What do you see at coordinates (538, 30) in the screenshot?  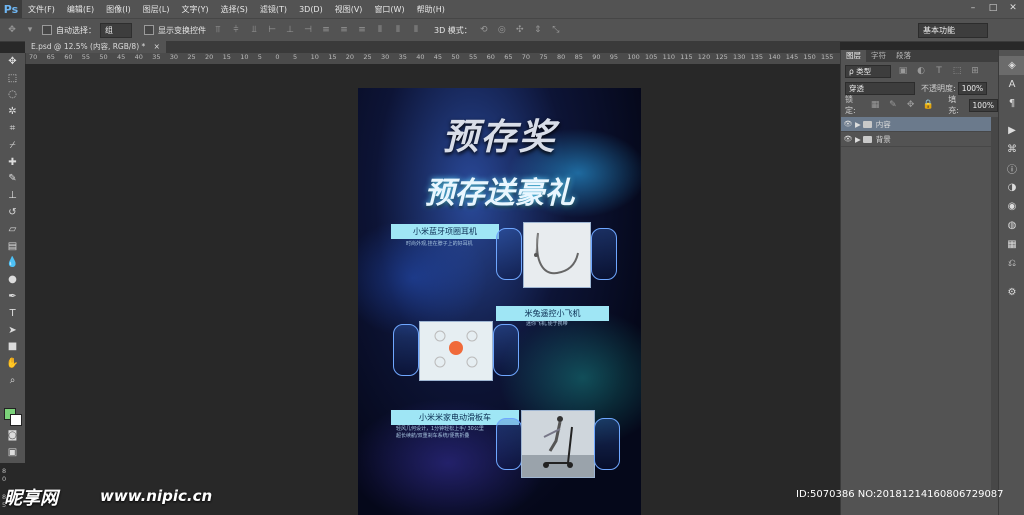 I see `3d-slide-icon: ⇕` at bounding box center [538, 30].